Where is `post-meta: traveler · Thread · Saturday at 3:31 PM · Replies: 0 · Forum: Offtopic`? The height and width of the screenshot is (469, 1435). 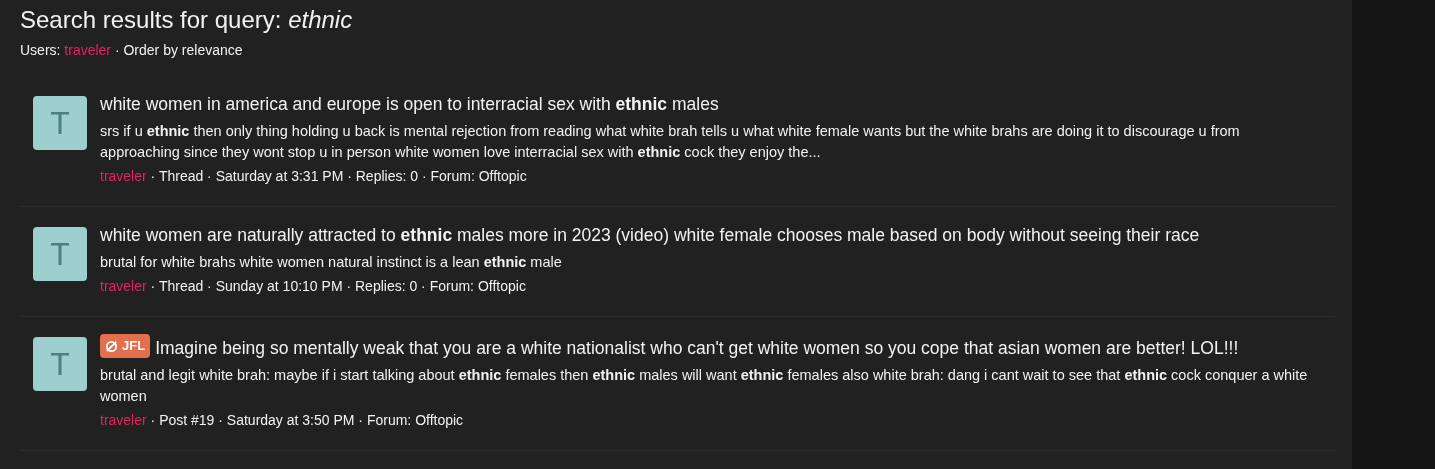
post-meta: traveler · Thread · Saturday at 3:31 PM · Replies: 0 · Forum: Offtopic is located at coordinates (314, 176).